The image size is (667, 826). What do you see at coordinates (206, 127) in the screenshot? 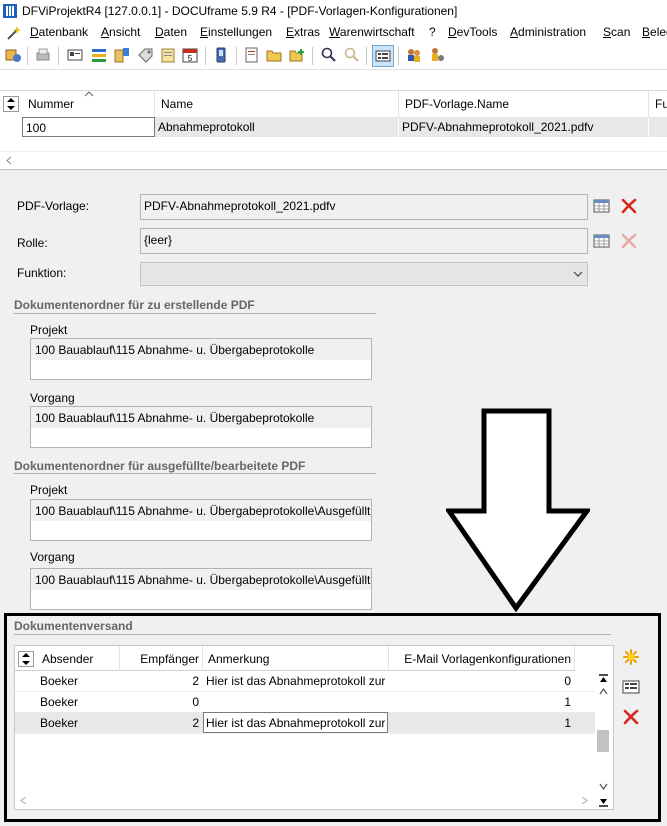
I see `cell-text: Abnahmeprotokoll` at bounding box center [206, 127].